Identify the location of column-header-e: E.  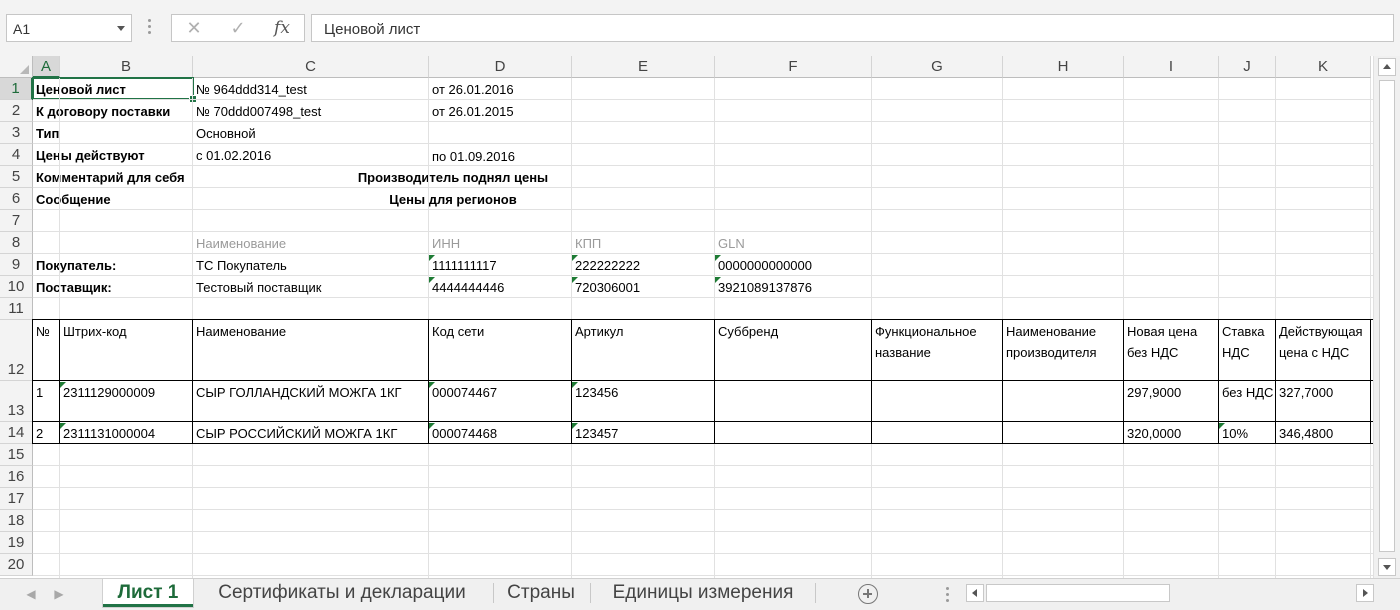
(643, 67).